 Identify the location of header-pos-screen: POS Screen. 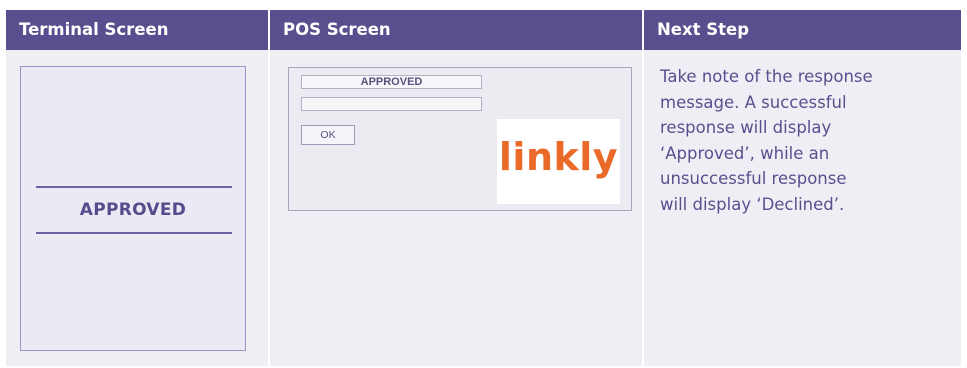
(337, 29).